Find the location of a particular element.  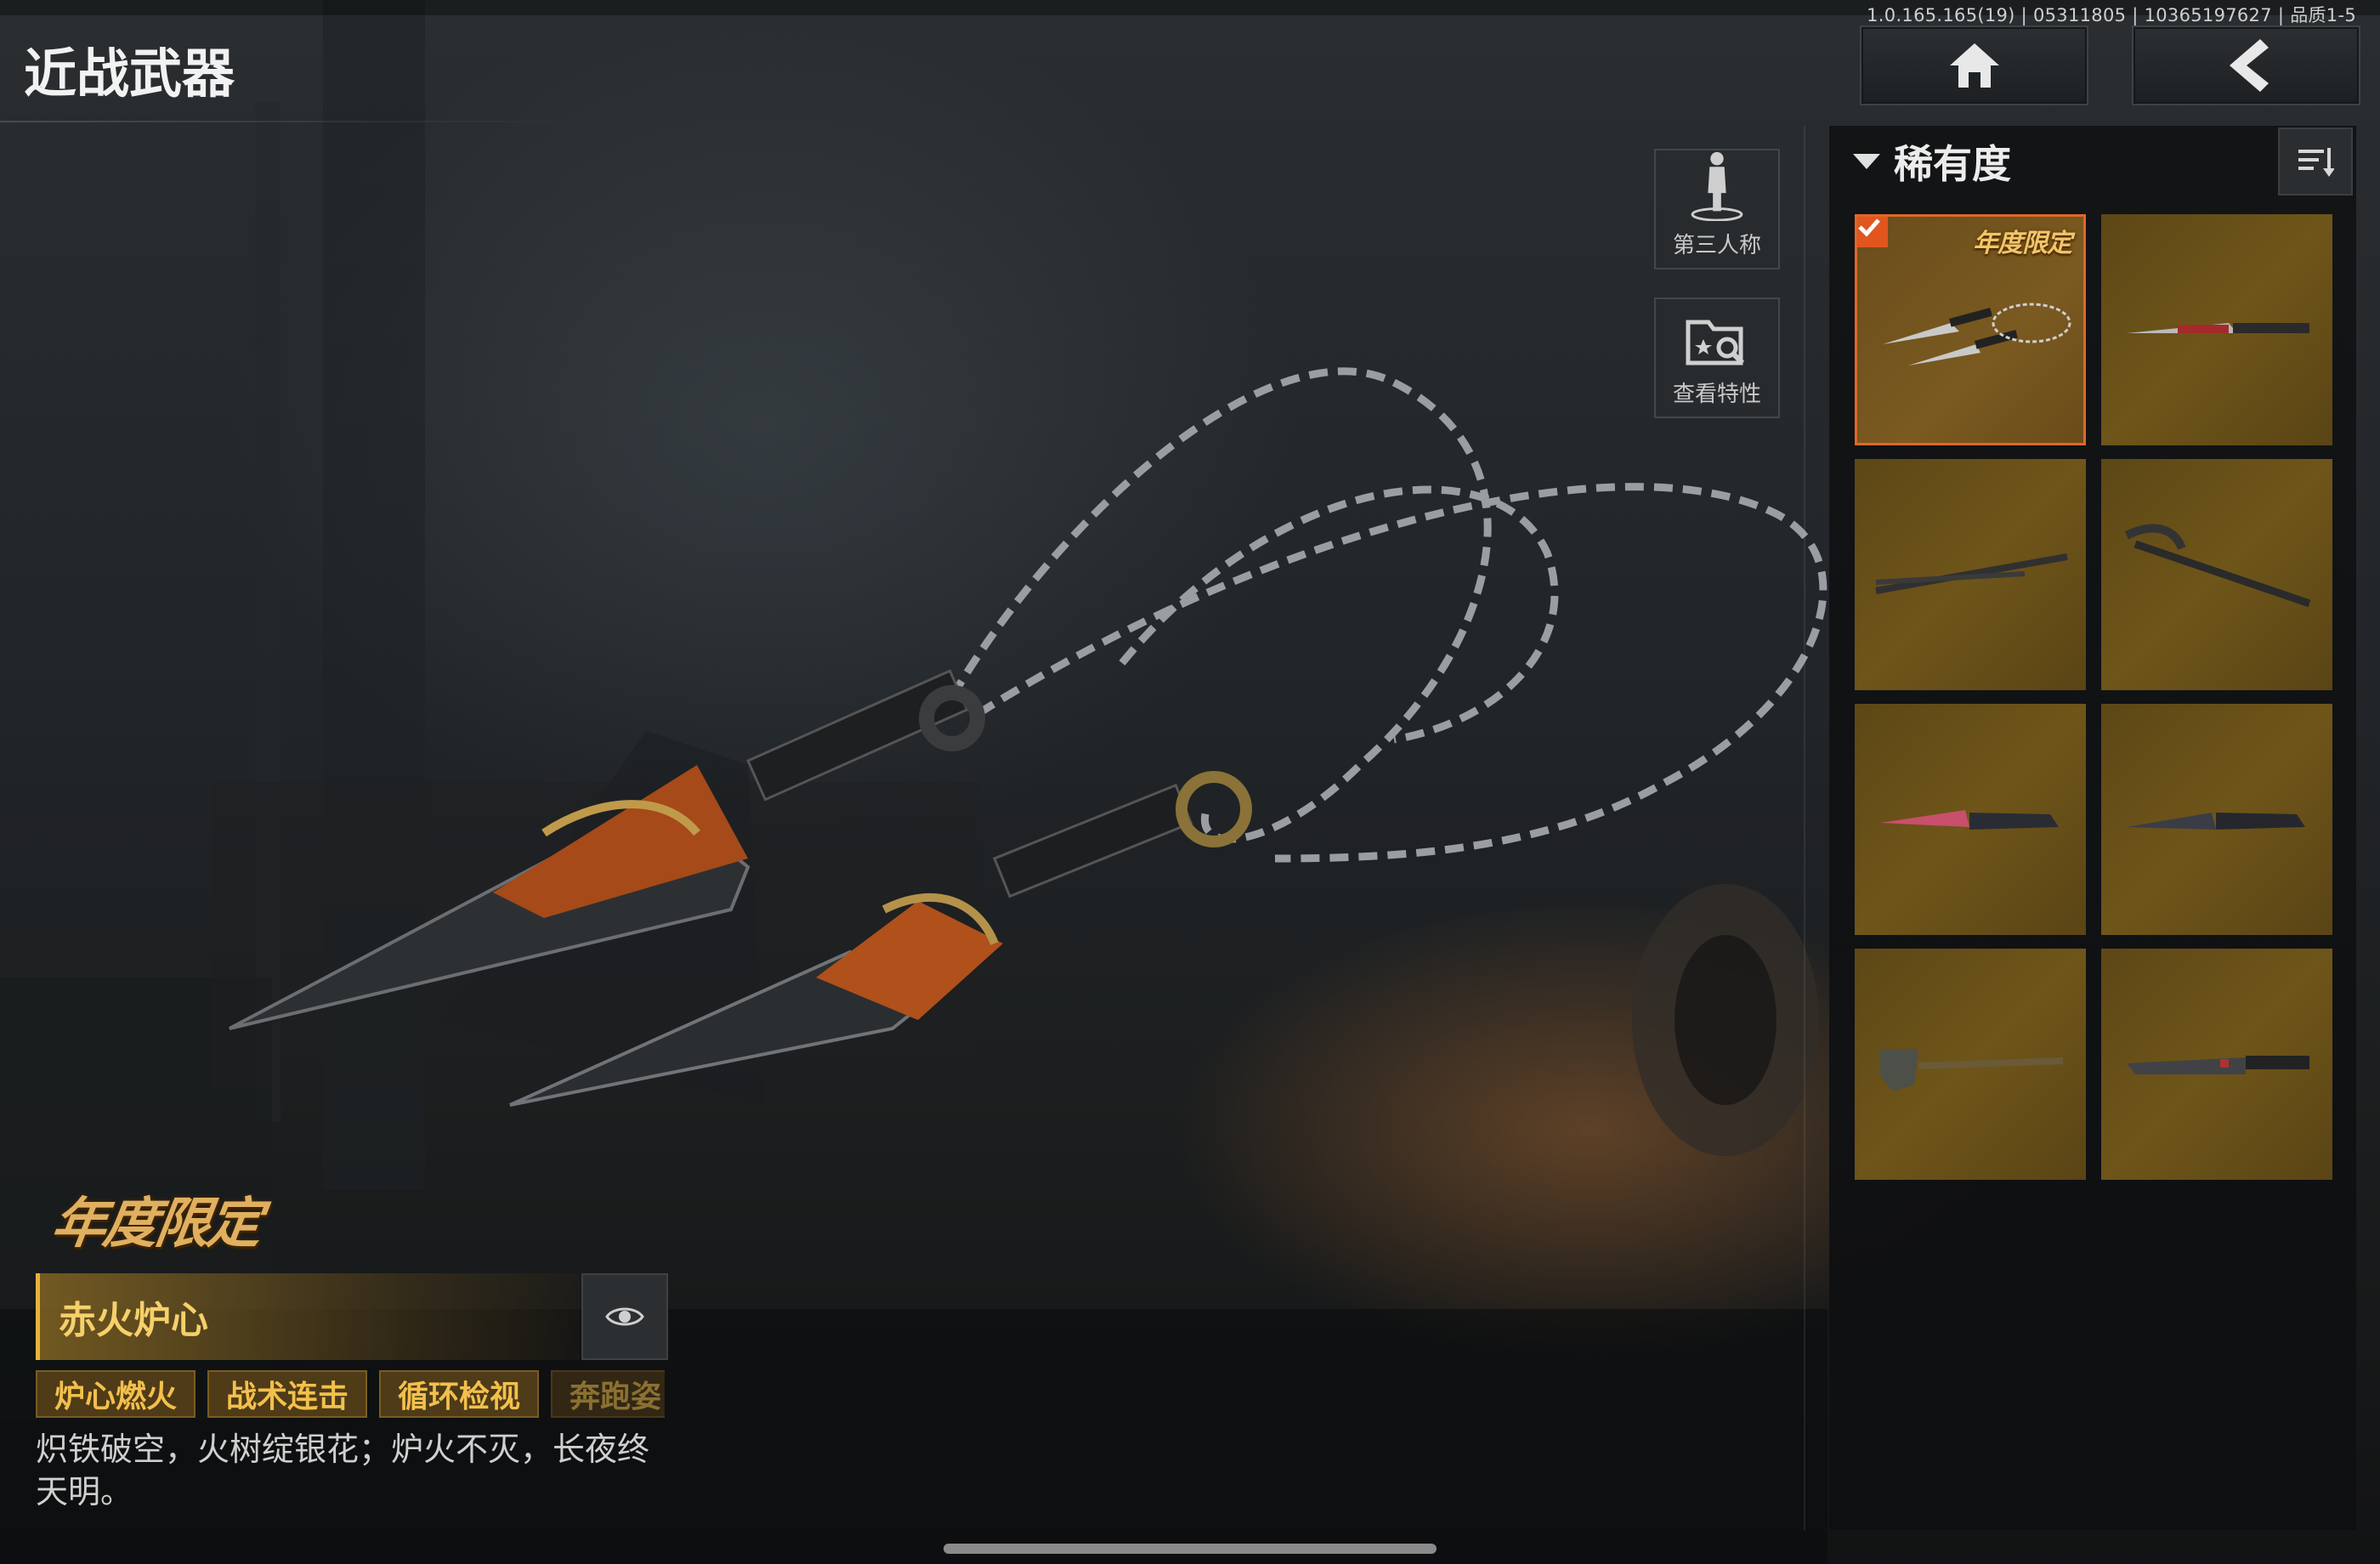

feature-tag: 奔跑姿 is located at coordinates (608, 1394).